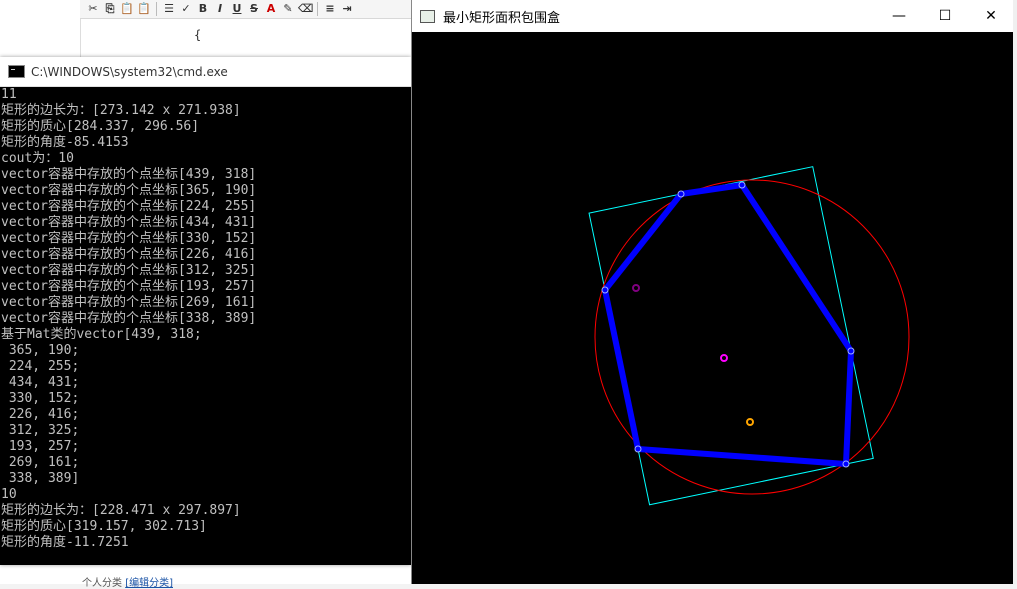 The image size is (1017, 589). I want to click on underline-icon: U, so click(237, 9).